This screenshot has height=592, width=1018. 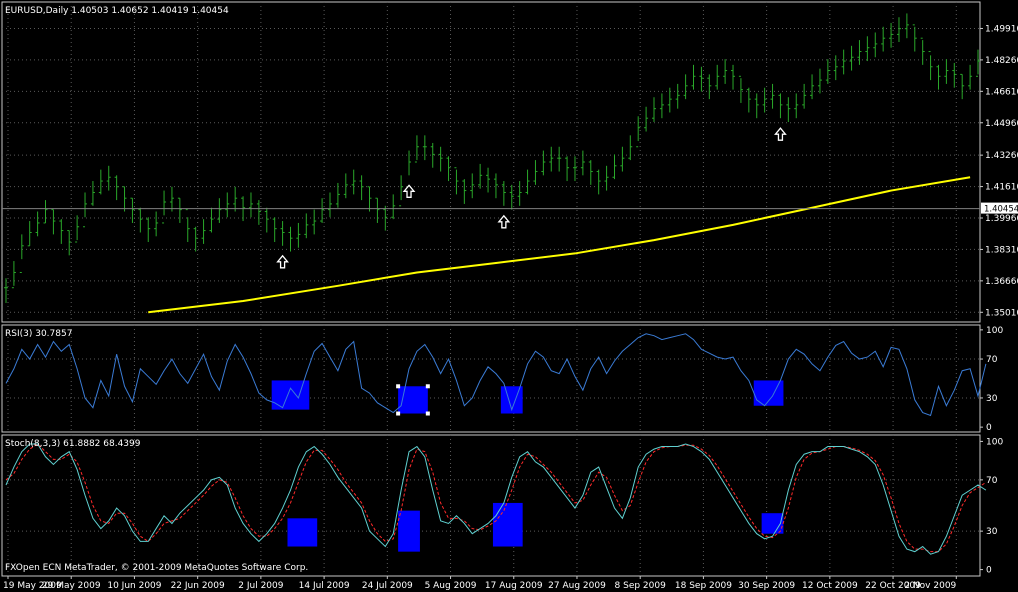 I want to click on x-tick-label: 30 Sep 2009, so click(x=766, y=586).